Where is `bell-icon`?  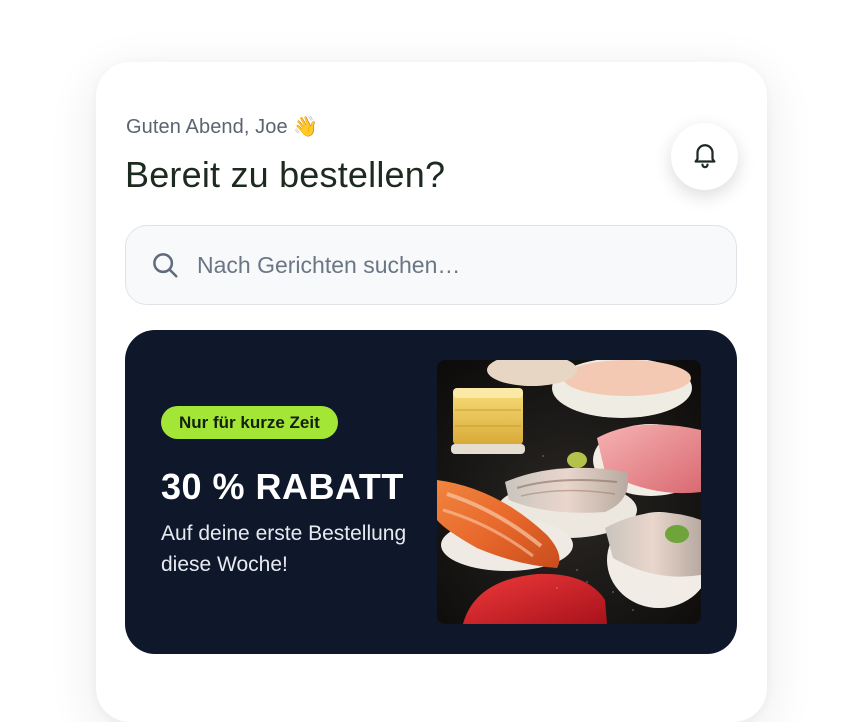
bell-icon is located at coordinates (705, 156).